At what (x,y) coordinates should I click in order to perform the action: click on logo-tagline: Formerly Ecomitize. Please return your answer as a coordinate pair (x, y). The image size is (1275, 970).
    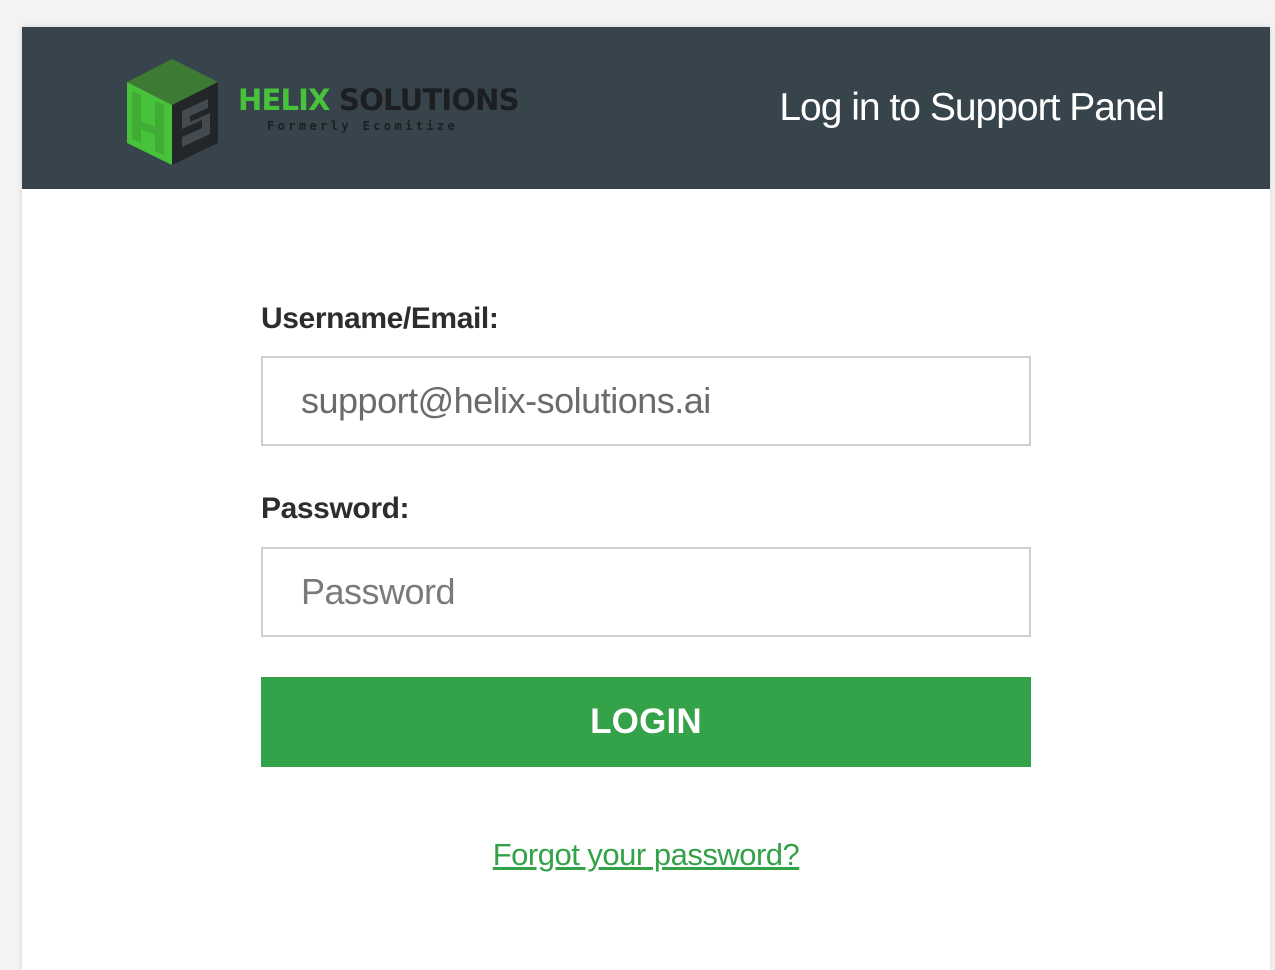
    Looking at the image, I should click on (363, 126).